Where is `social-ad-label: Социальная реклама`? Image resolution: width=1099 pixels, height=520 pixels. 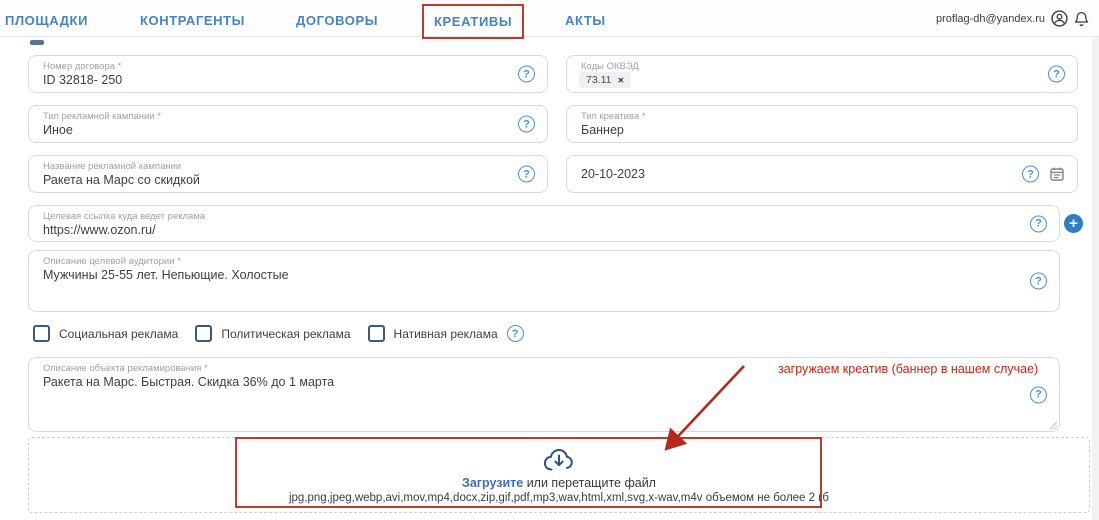 social-ad-label: Социальная реклама is located at coordinates (119, 333).